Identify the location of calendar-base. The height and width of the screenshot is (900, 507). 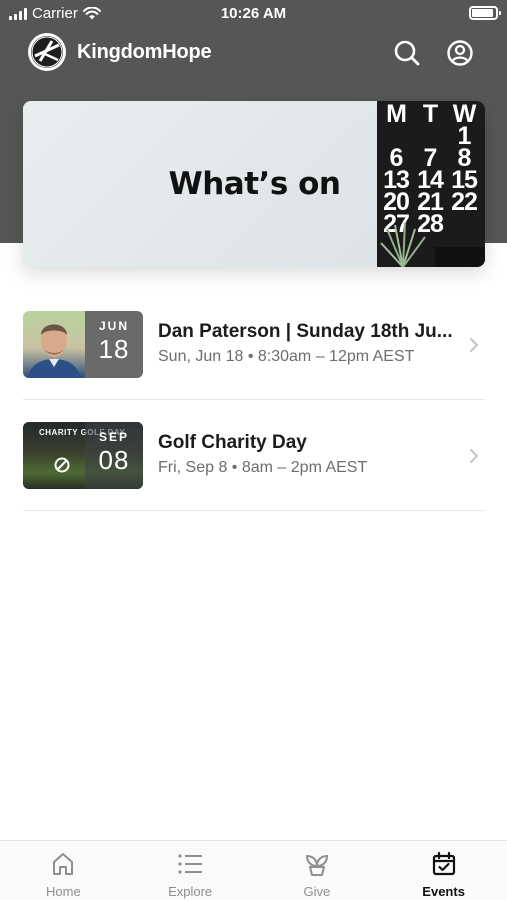
(460, 257).